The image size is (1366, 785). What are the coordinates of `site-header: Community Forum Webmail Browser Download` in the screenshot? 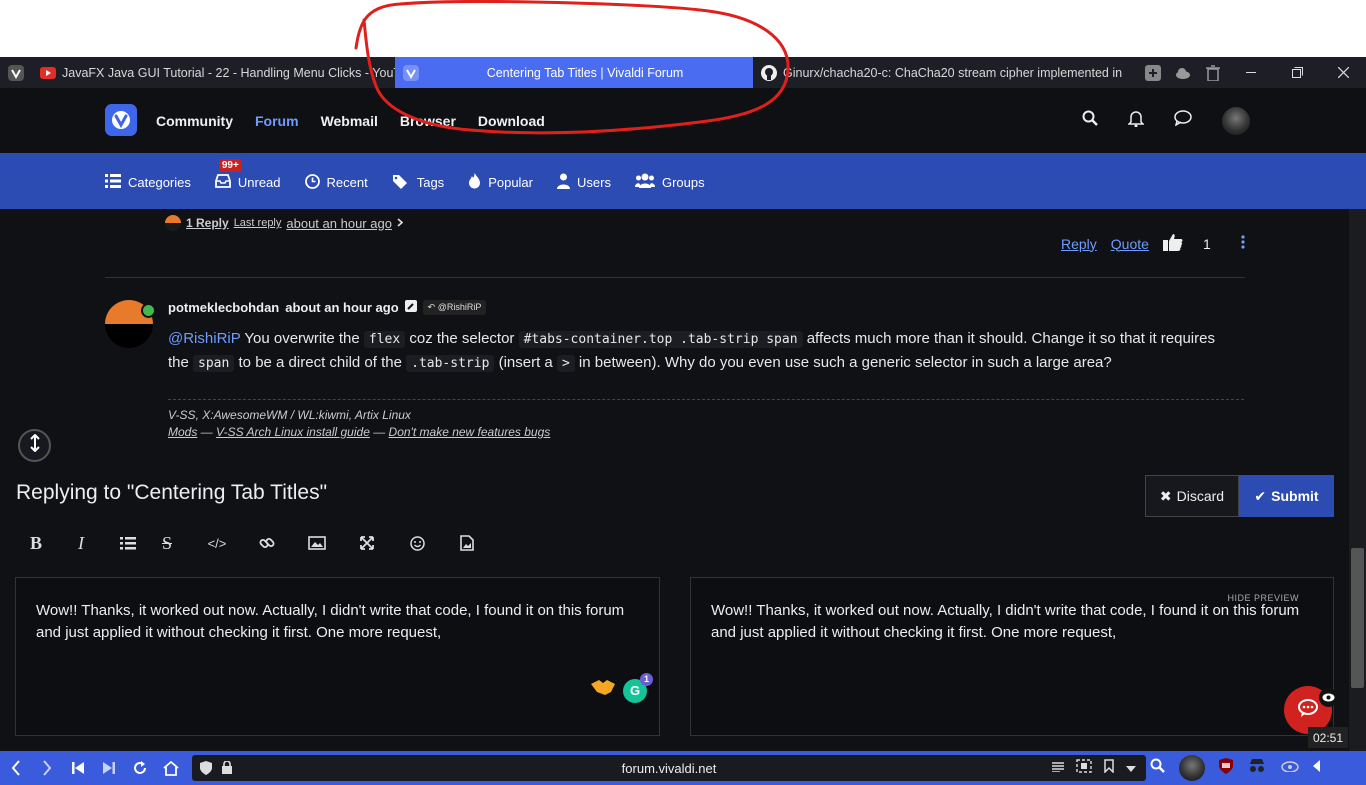 It's located at (683, 120).